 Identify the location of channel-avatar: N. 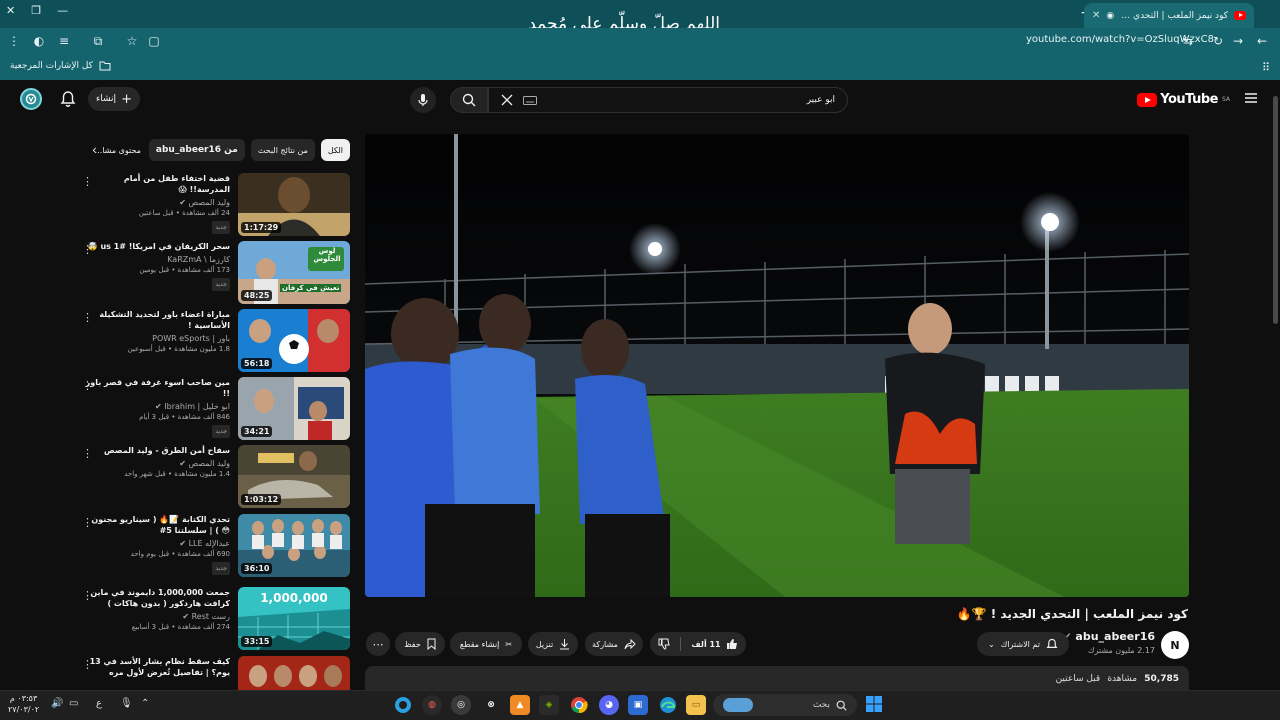
(1175, 645).